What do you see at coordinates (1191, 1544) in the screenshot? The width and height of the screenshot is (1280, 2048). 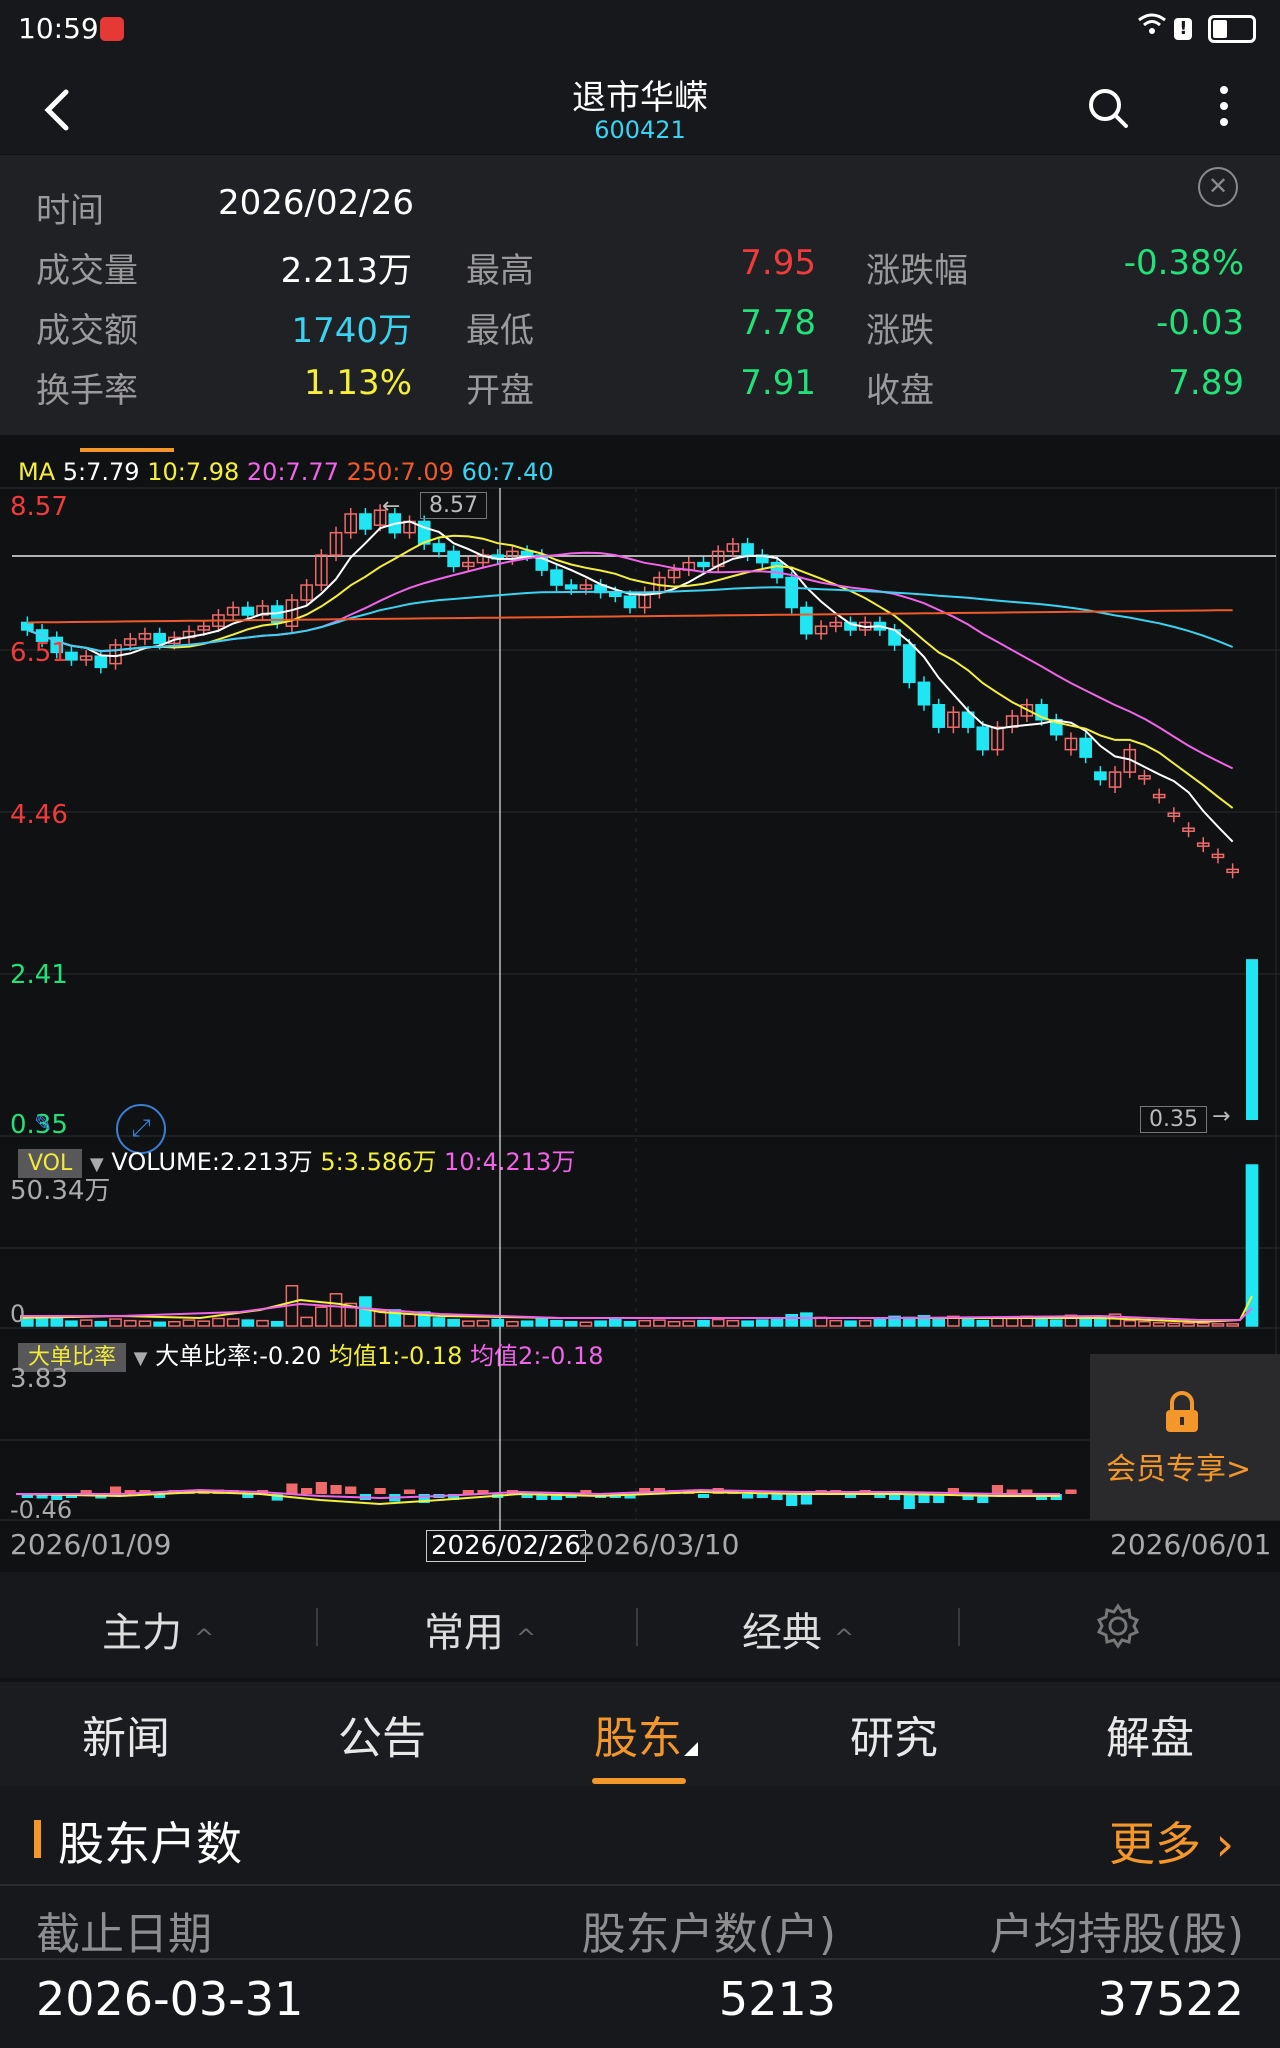 I see `date-axis-end: 2026/06/01` at bounding box center [1191, 1544].